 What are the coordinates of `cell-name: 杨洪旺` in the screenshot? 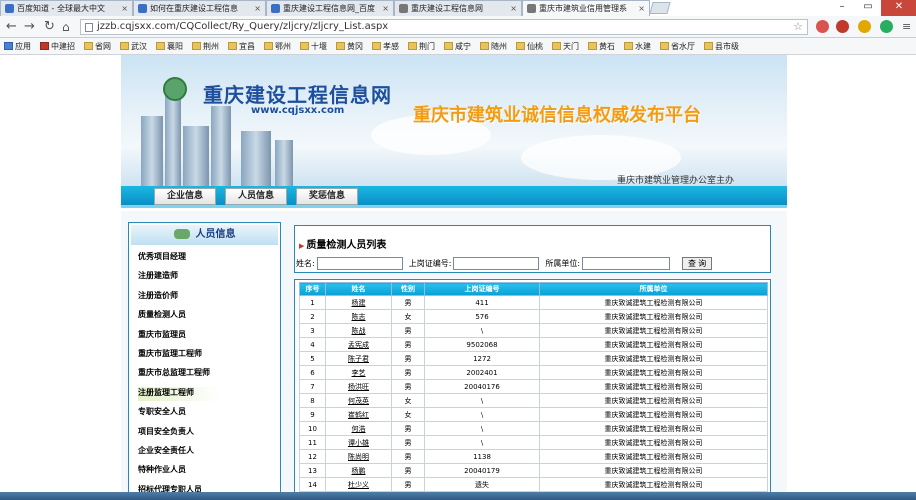 It's located at (358, 386).